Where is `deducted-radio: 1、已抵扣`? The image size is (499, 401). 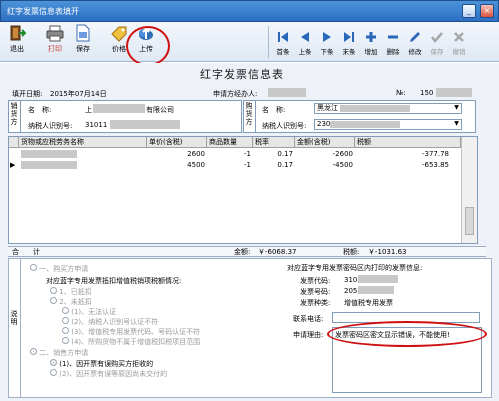 deducted-radio: 1、已抵扣 is located at coordinates (71, 292).